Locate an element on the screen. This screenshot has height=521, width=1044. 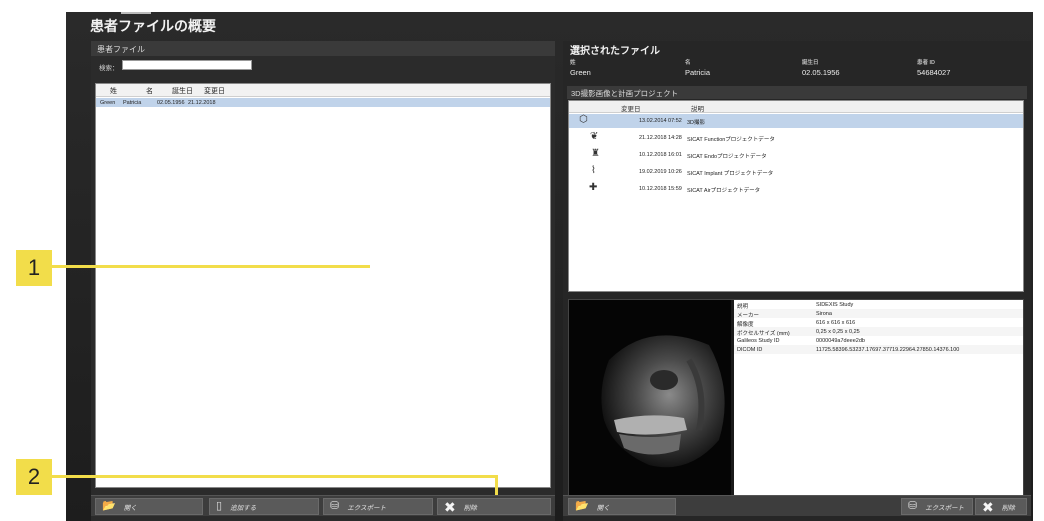
study-description: SICAT Implant プロジェクトデータ is located at coordinates (730, 174).